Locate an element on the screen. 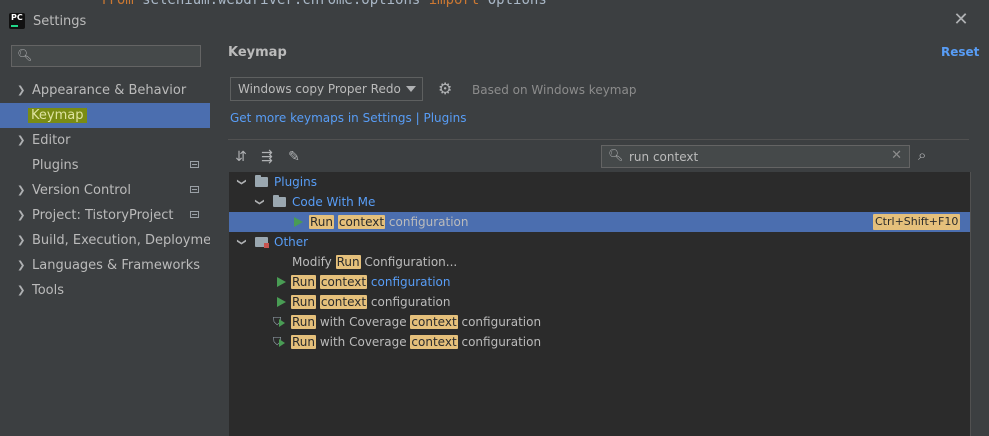  sidebar-item-appearance-behavior: ❯ Appearance & Behavior is located at coordinates (105, 90).